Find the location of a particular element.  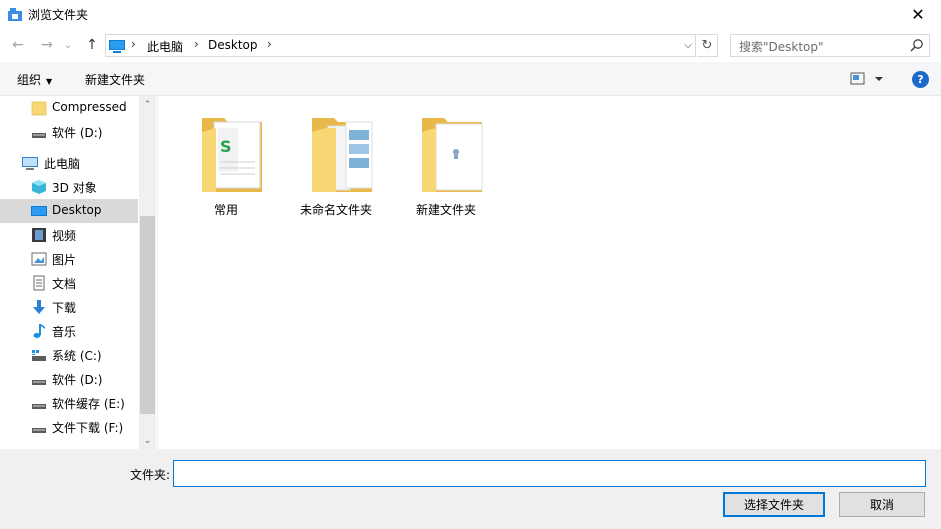

svg-text: S is located at coordinates (226, 146).